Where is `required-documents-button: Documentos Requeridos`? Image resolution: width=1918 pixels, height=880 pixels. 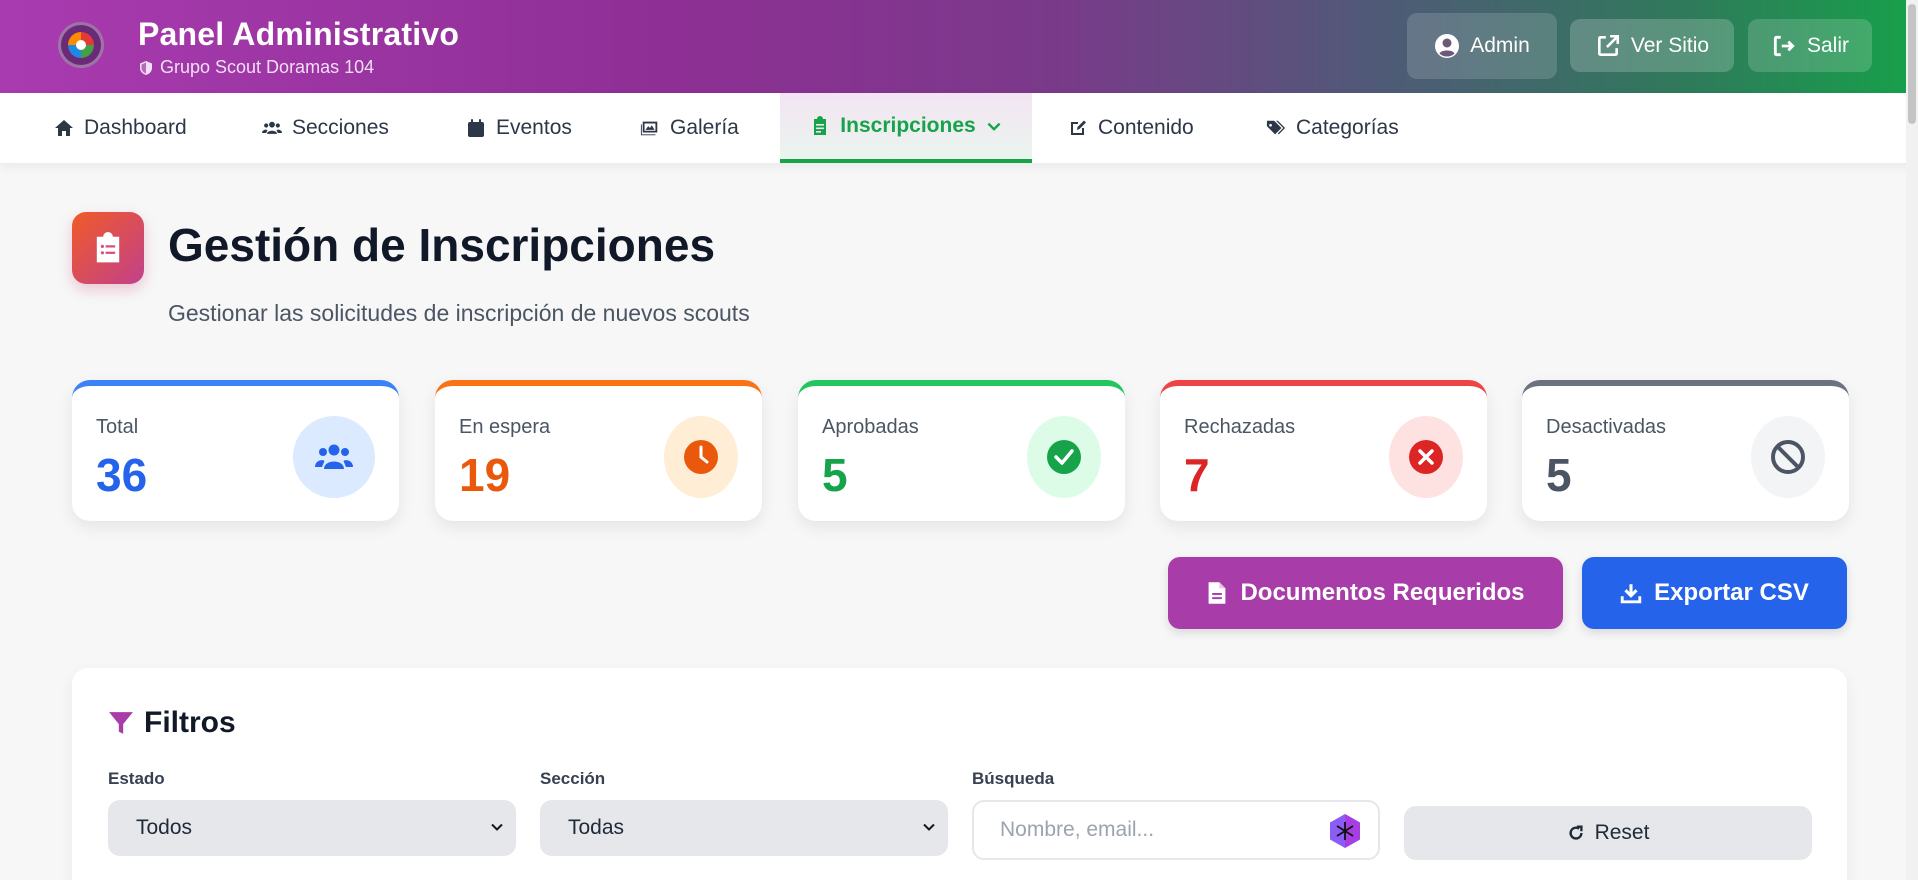
required-documents-button: Documentos Requeridos is located at coordinates (1365, 593).